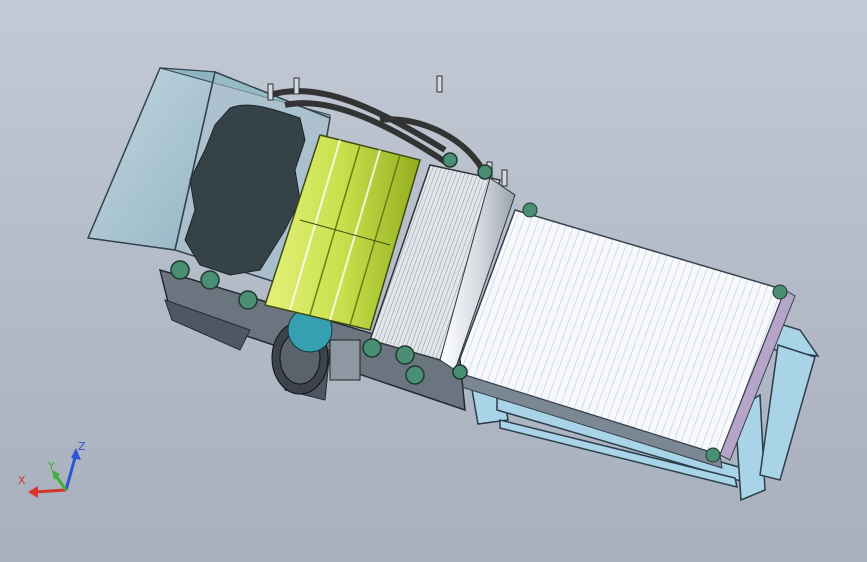  I want to click on axis-triad: Z X Y, so click(52, 469).